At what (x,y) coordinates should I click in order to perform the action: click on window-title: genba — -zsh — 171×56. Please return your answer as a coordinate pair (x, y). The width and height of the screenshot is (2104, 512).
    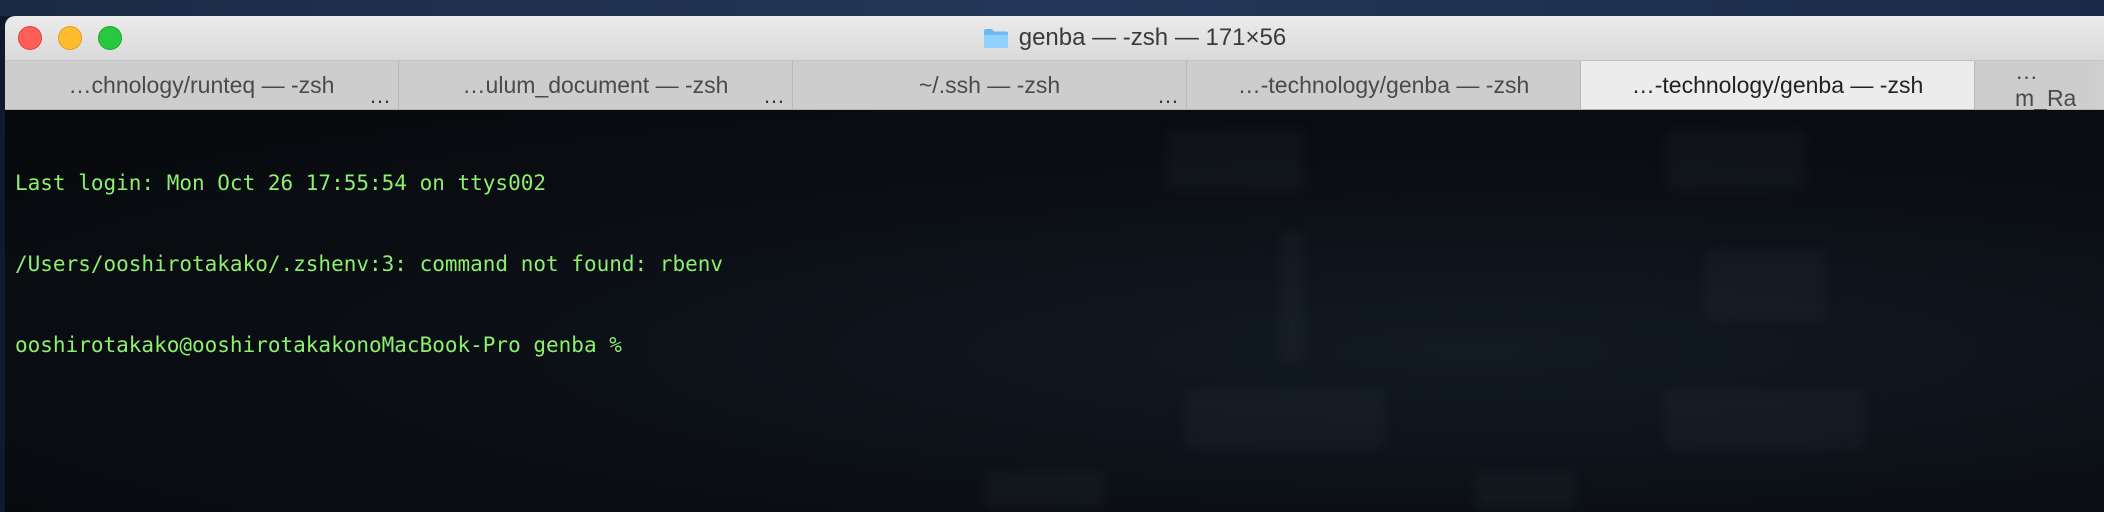
    Looking at the image, I should click on (1152, 37).